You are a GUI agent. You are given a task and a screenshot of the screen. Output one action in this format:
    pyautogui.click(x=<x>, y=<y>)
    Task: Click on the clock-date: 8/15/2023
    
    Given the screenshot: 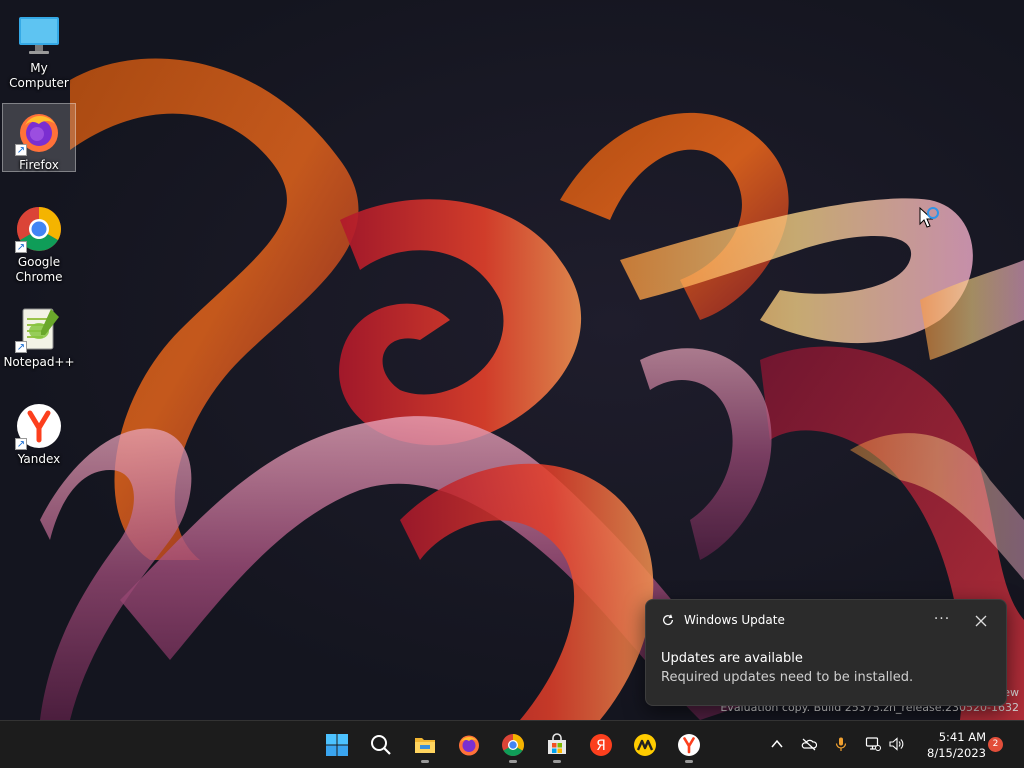 What is the action you would take?
    pyautogui.click(x=956, y=753)
    